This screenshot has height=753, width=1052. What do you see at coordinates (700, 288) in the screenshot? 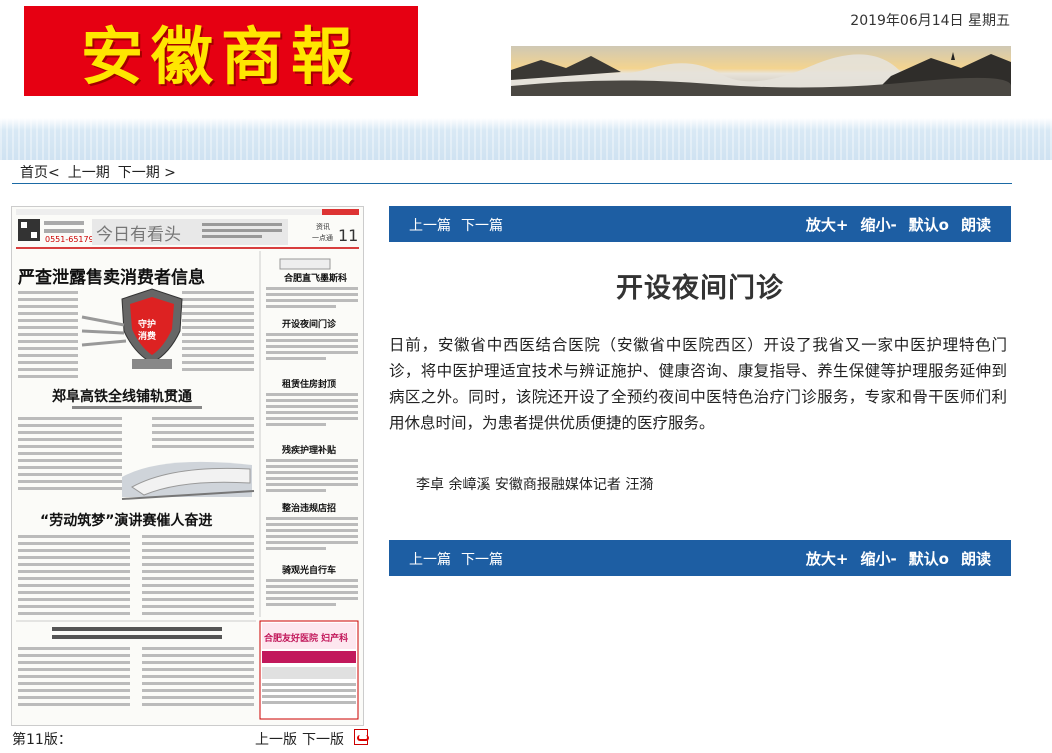
I see `article-title: 开设夜间门诊` at bounding box center [700, 288].